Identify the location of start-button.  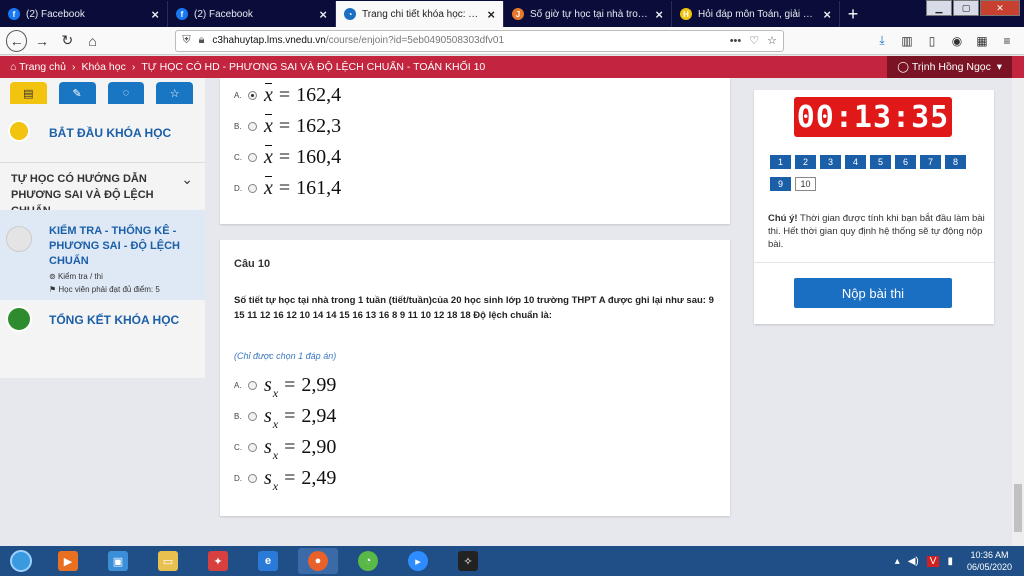
(21, 561).